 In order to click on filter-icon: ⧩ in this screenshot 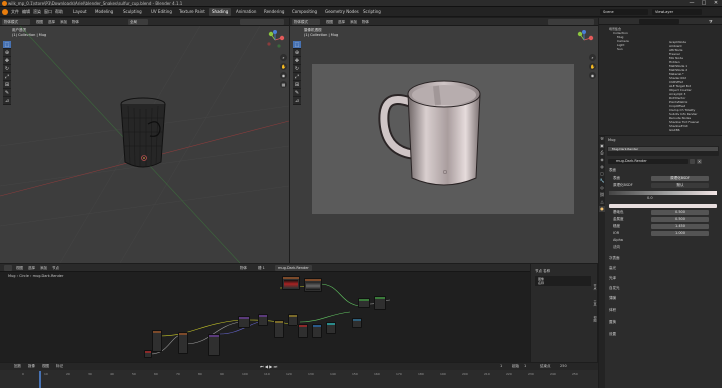, I will do `click(711, 21)`.